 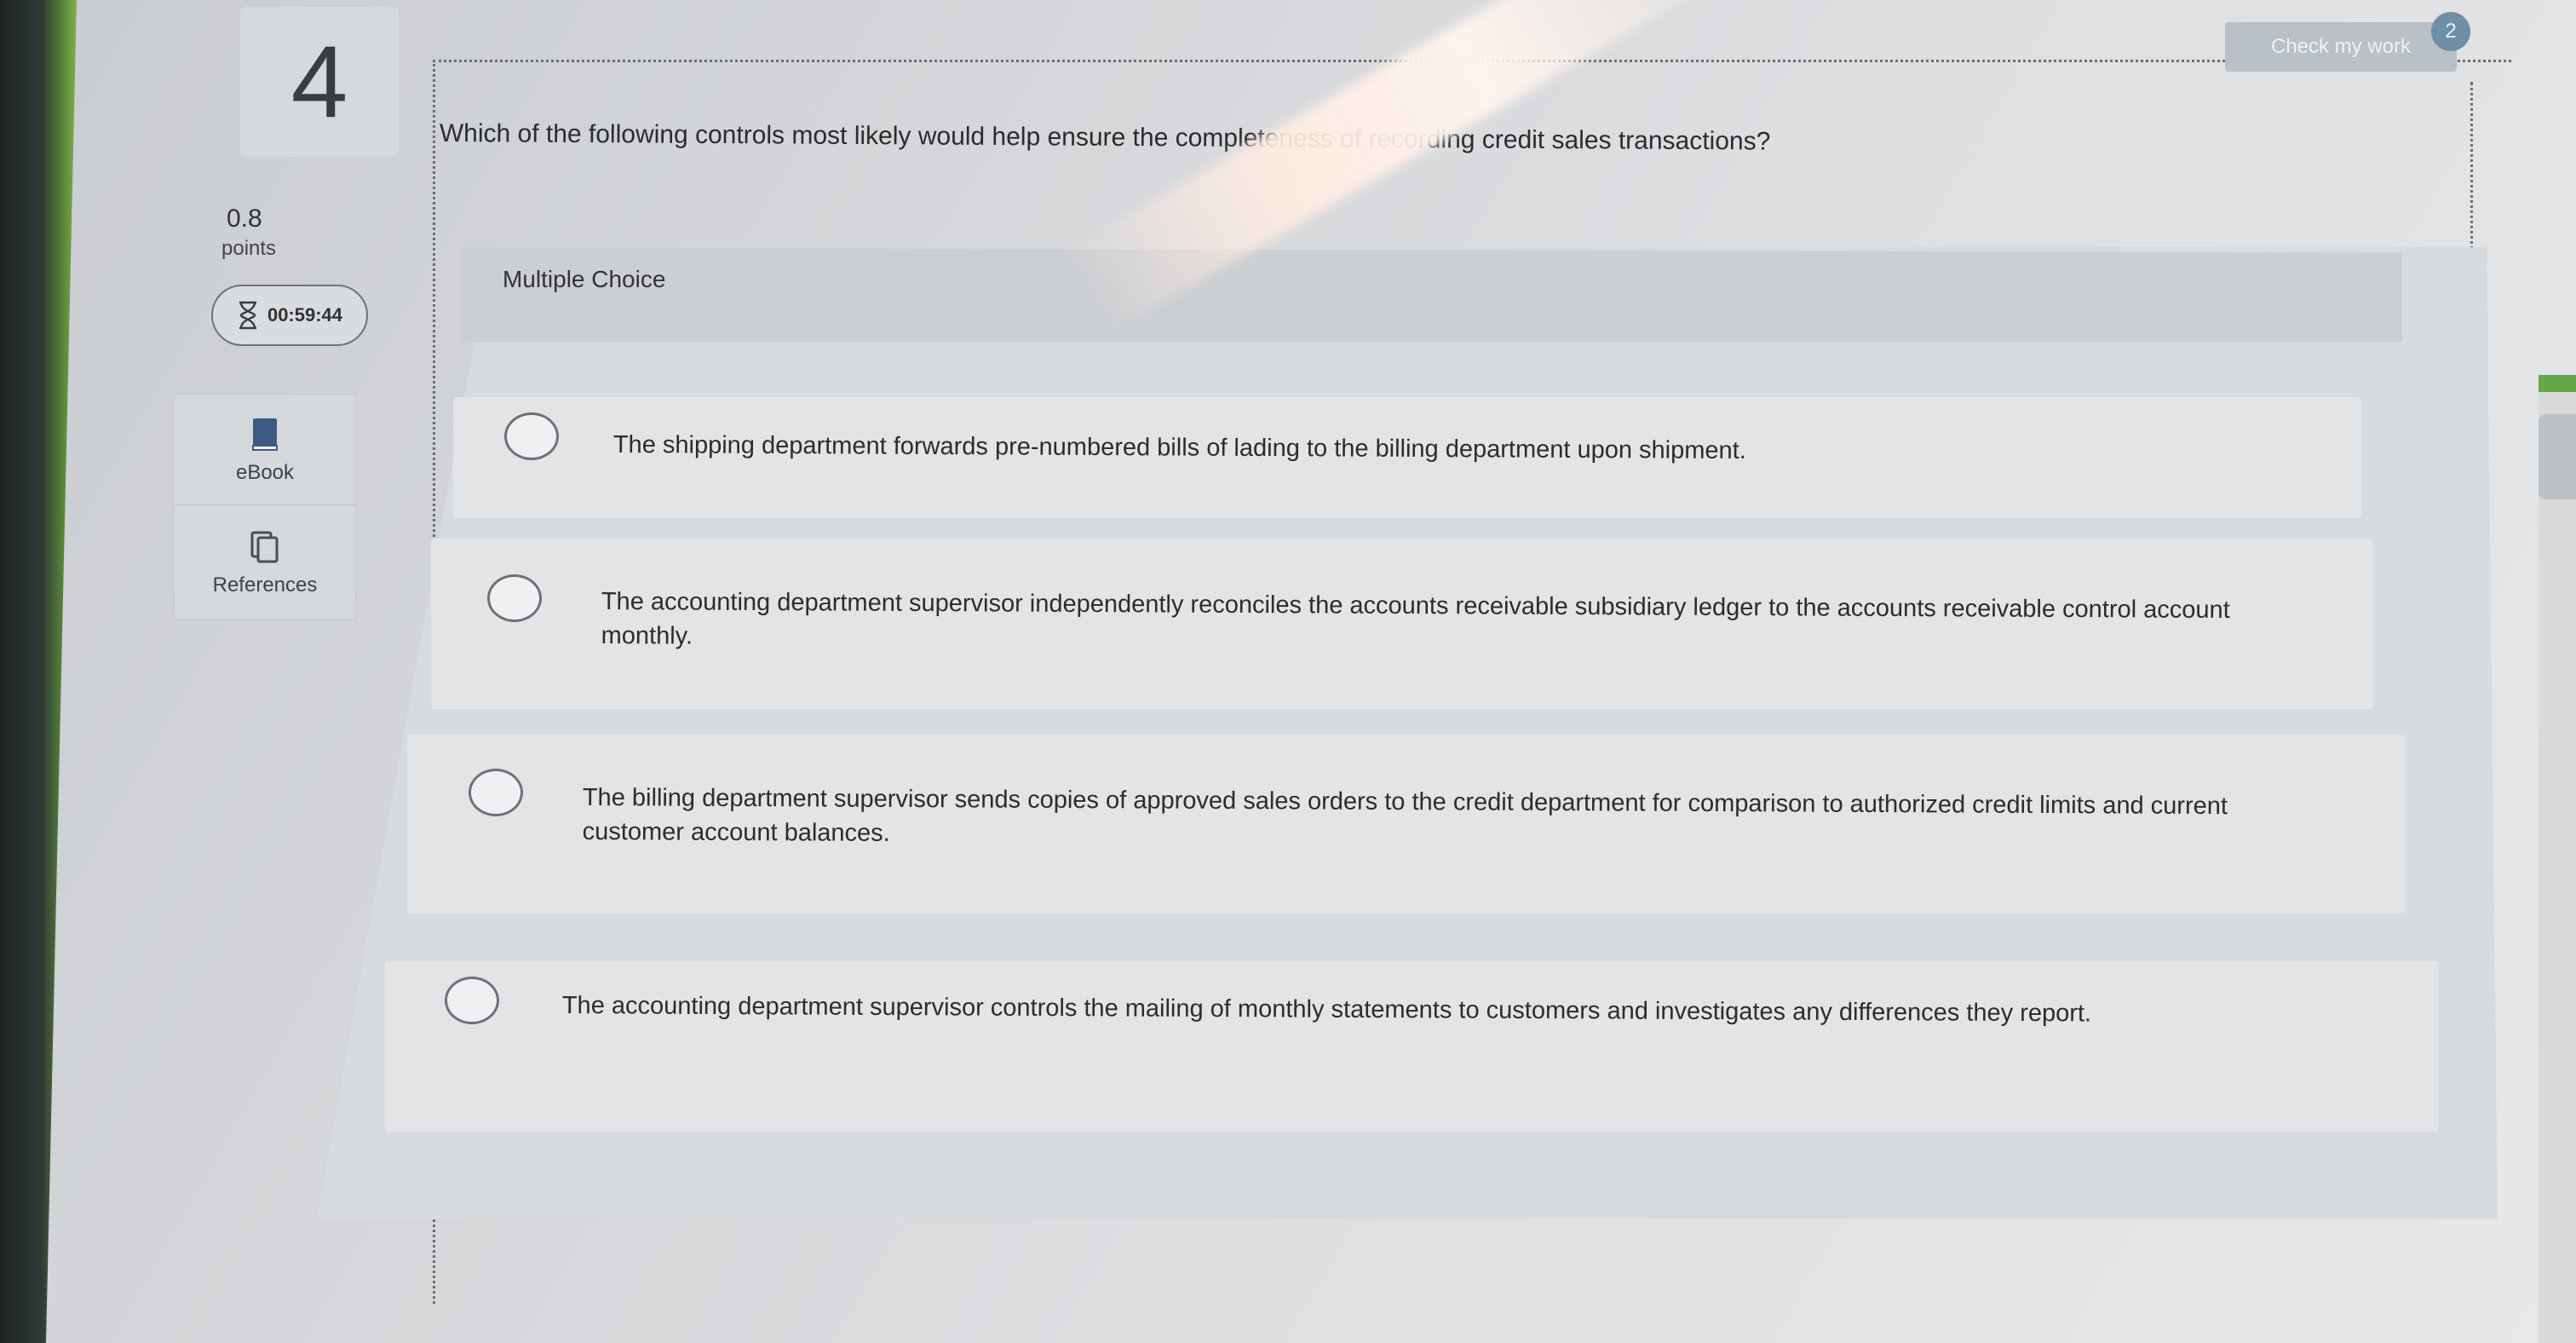 I want to click on answer-type-label: Multiple Choice, so click(x=584, y=279).